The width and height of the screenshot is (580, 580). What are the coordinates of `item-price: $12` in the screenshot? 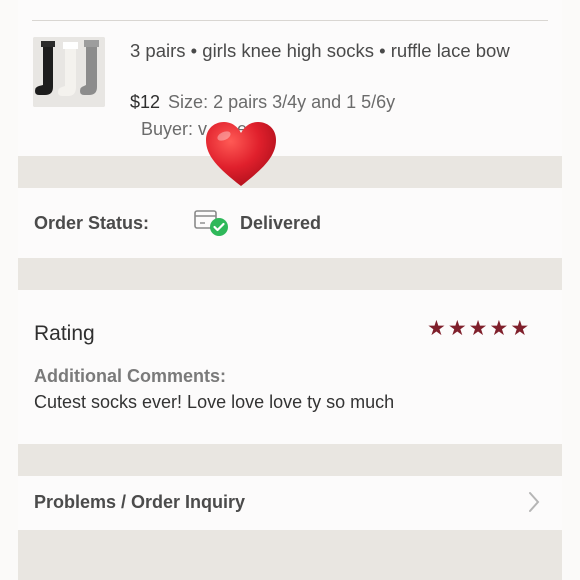 It's located at (145, 102).